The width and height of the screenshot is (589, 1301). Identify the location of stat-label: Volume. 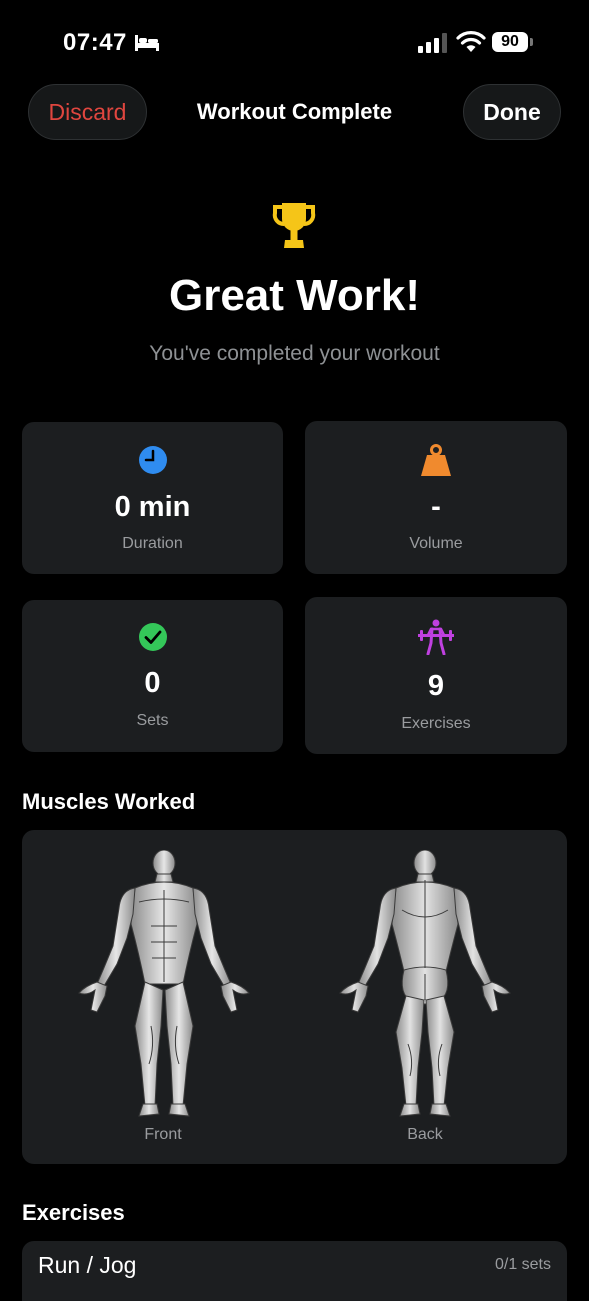
(436, 543).